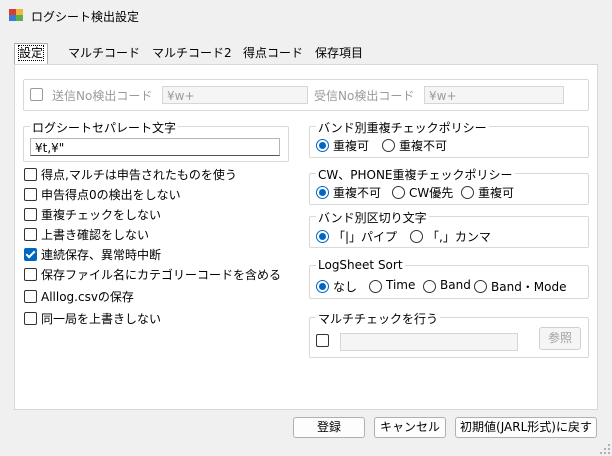  Describe the element at coordinates (375, 286) in the screenshot. I see `sort-time-radio` at that location.